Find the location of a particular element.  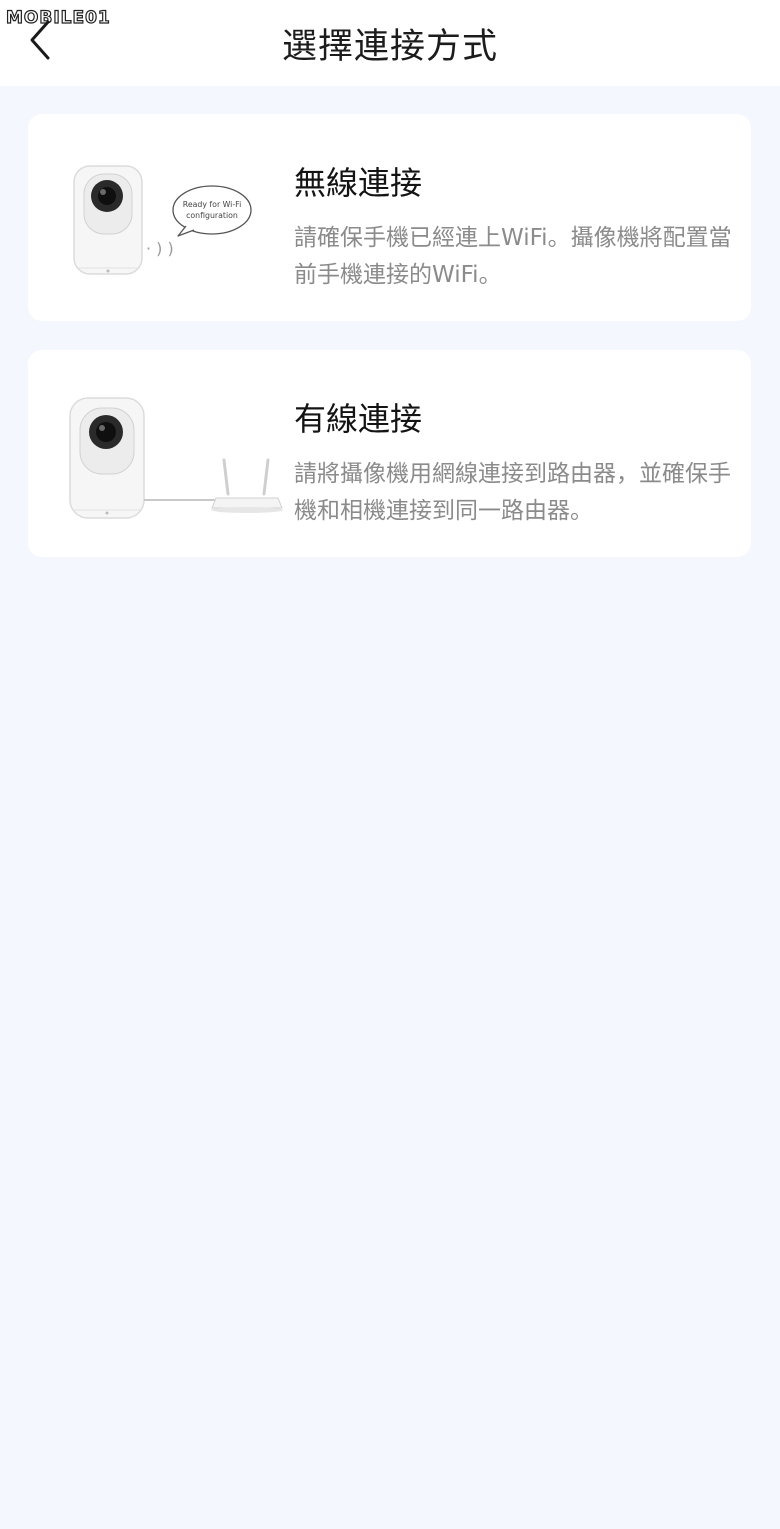

bubble-line-1: Ready for Wi-Fi is located at coordinates (212, 204).